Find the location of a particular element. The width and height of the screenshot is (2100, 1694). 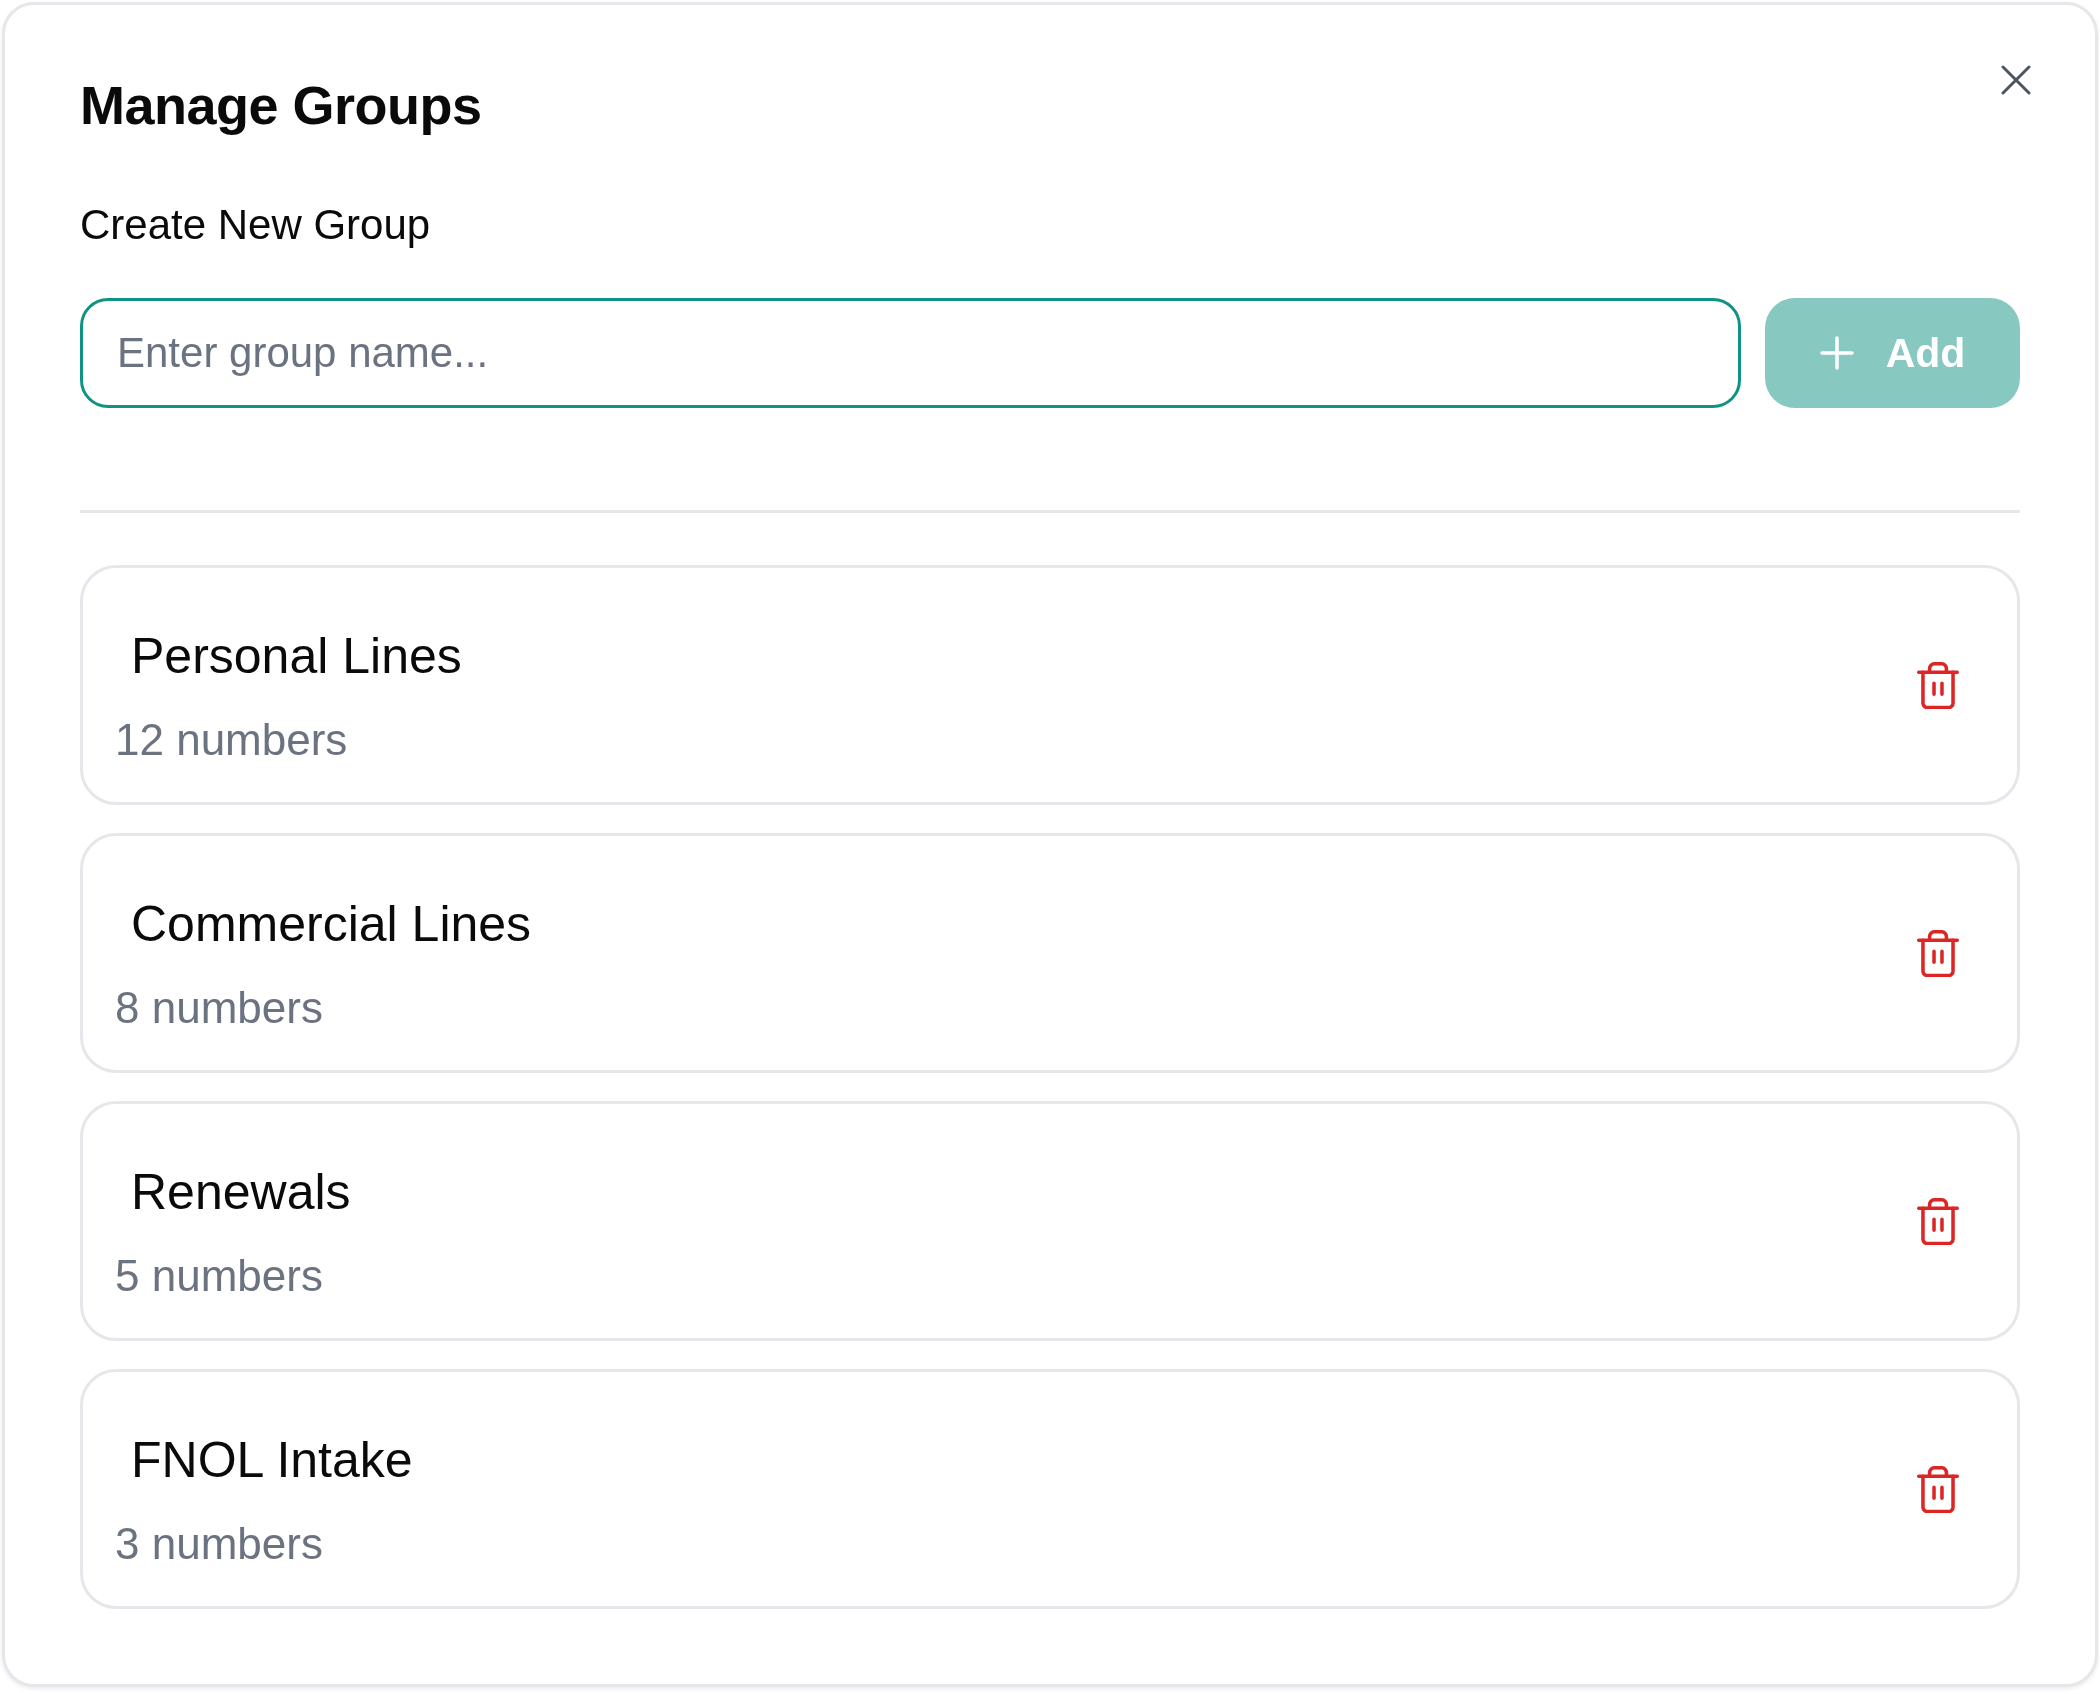

plus-icon is located at coordinates (1836, 353).